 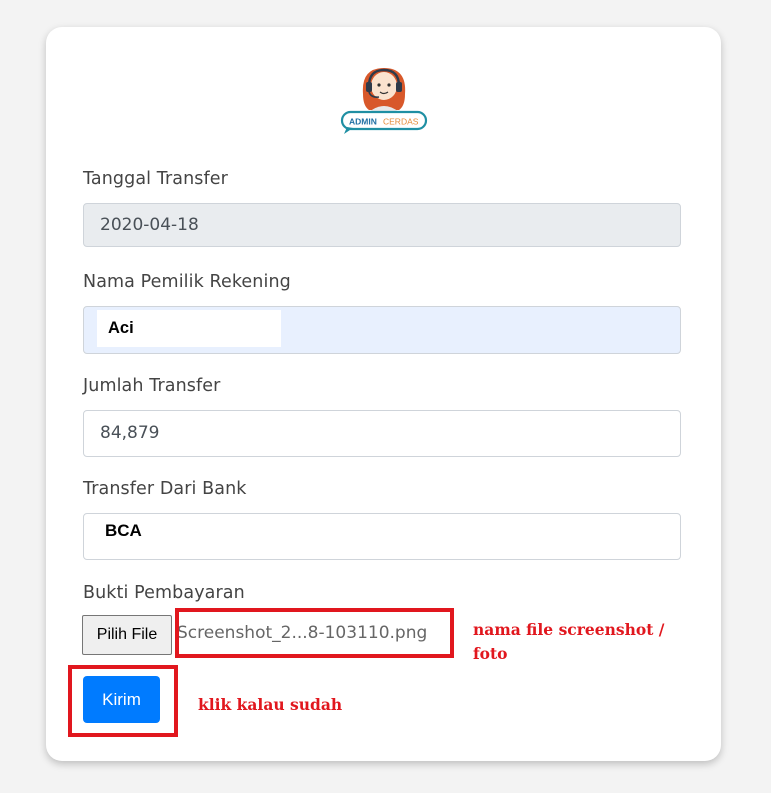 I want to click on logo-text-admin: ADMIN, so click(x=363, y=122).